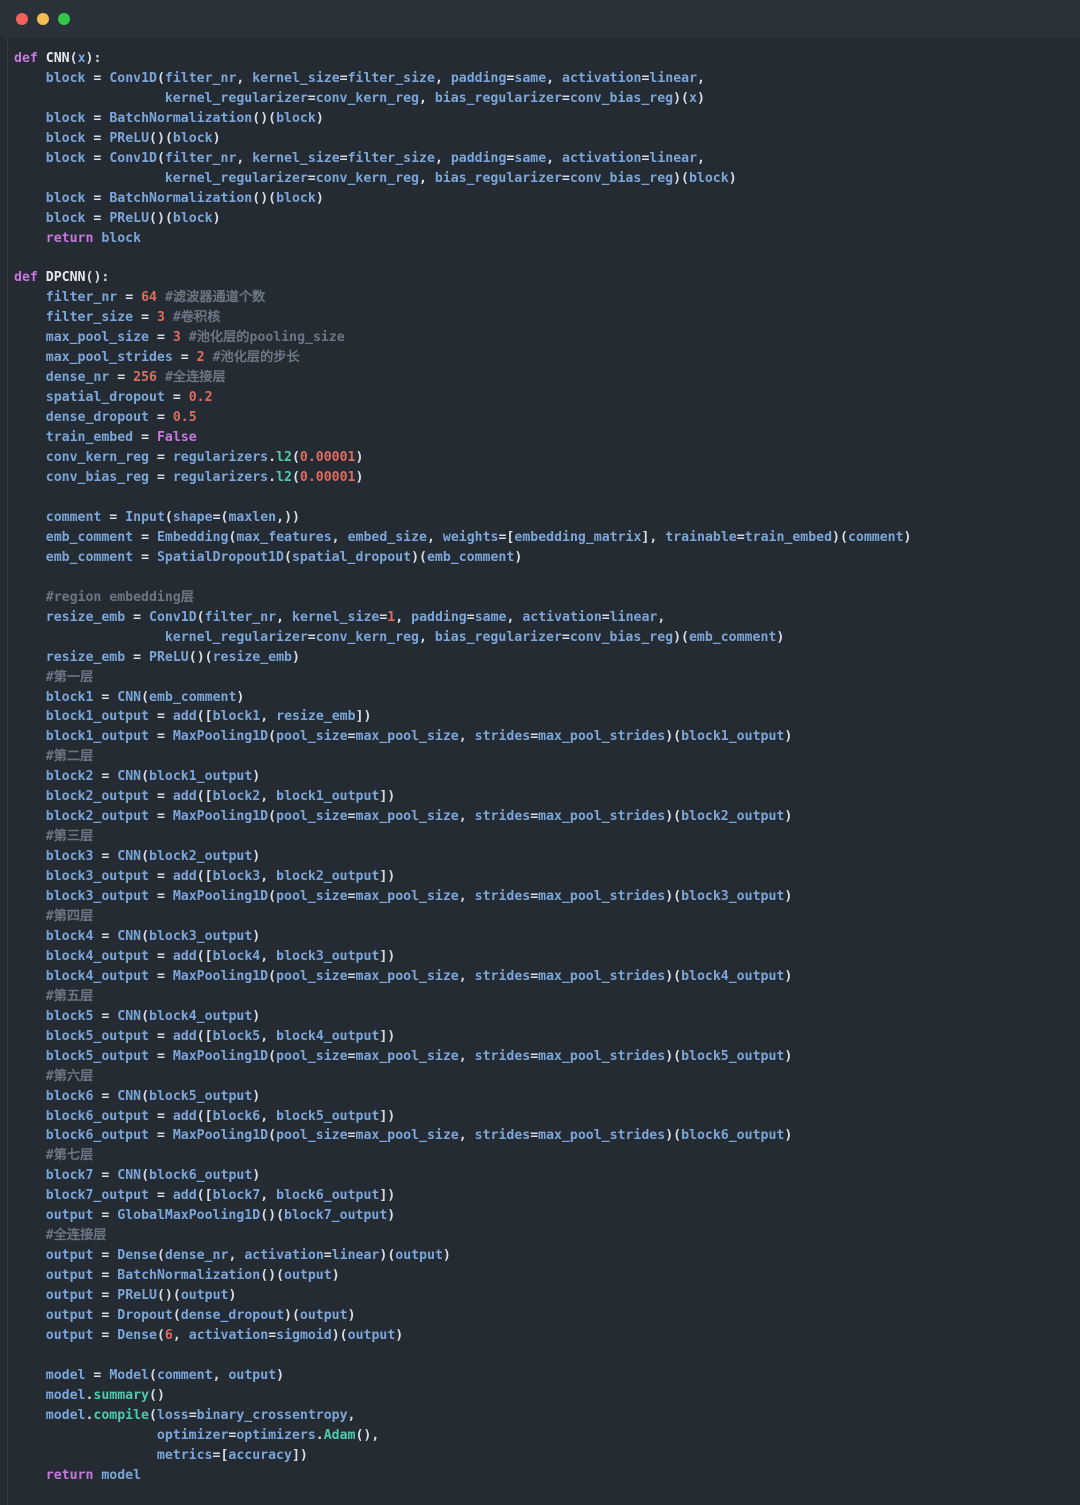  Describe the element at coordinates (7, 771) in the screenshot. I see `gutter-divider` at that location.